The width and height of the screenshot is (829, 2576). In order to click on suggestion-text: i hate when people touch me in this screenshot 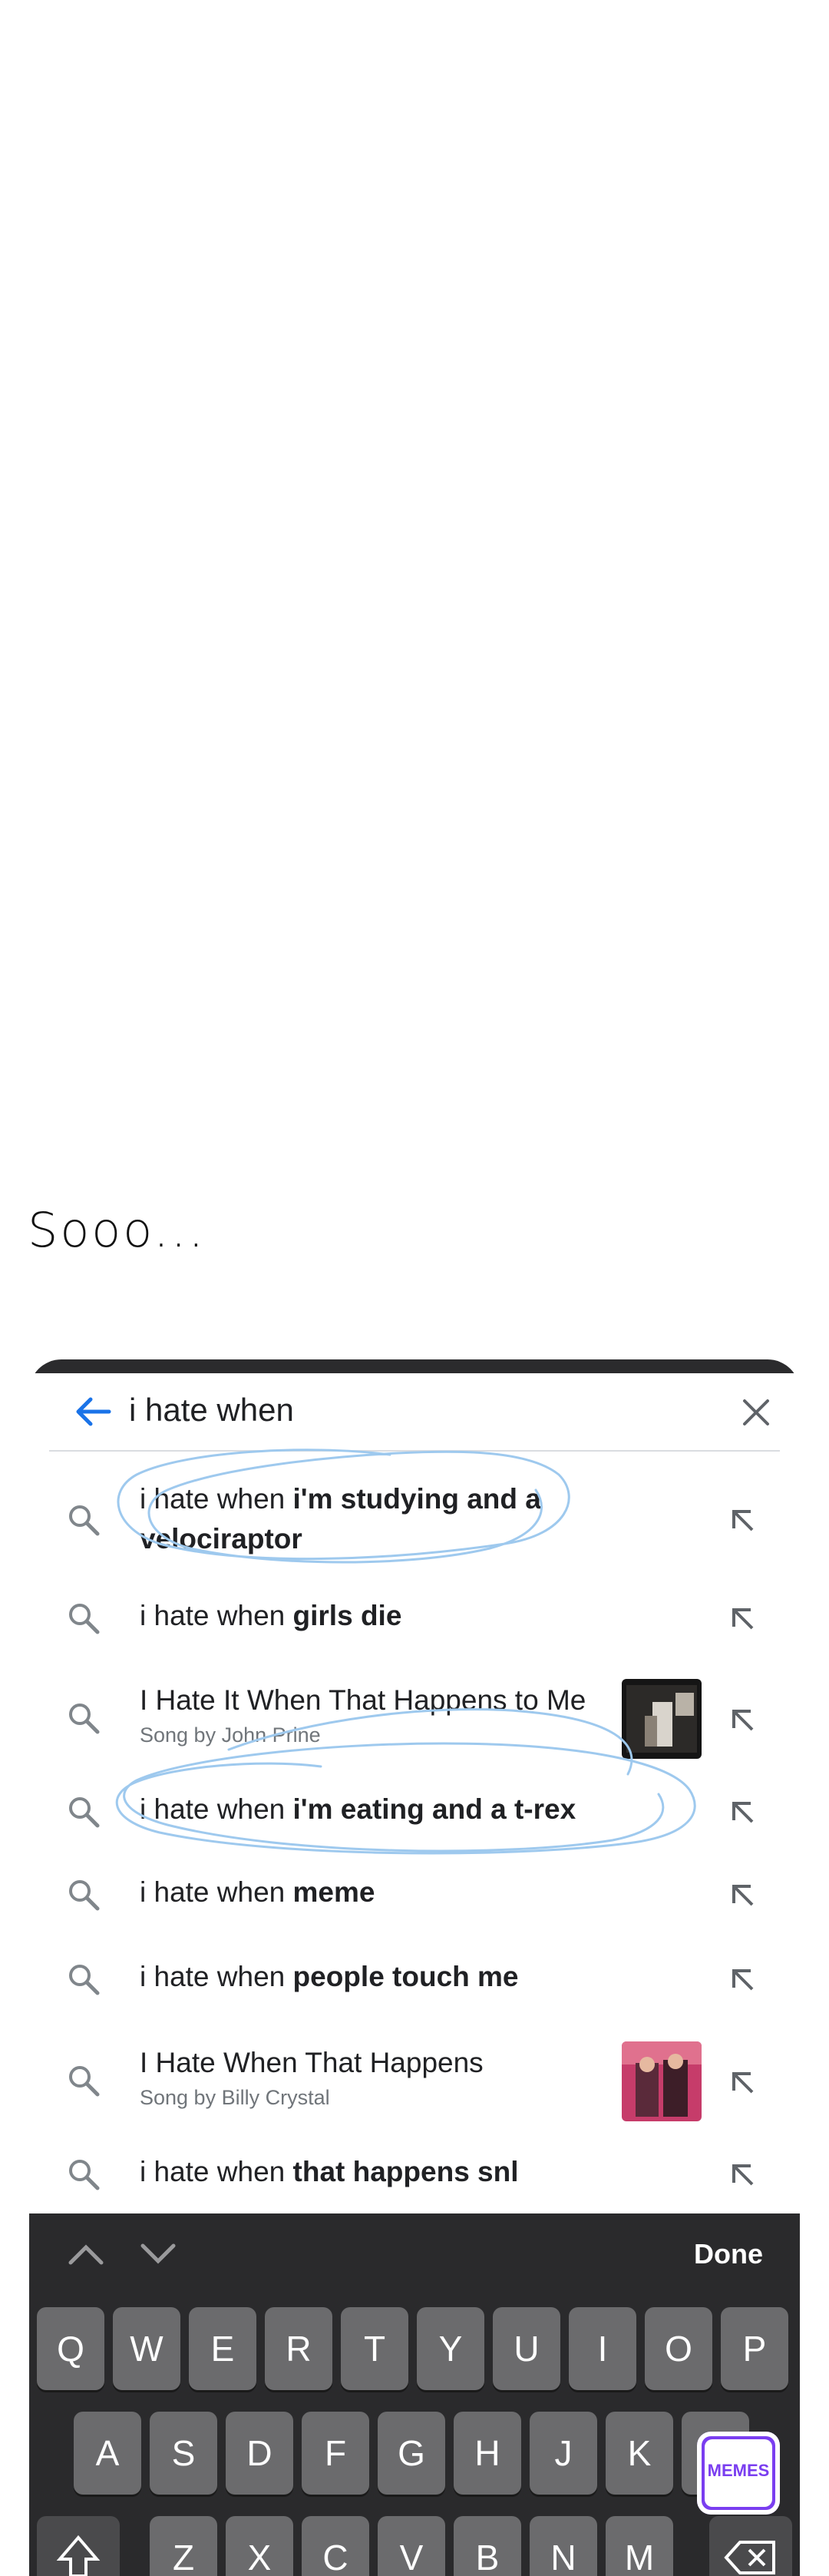, I will do `click(329, 1977)`.